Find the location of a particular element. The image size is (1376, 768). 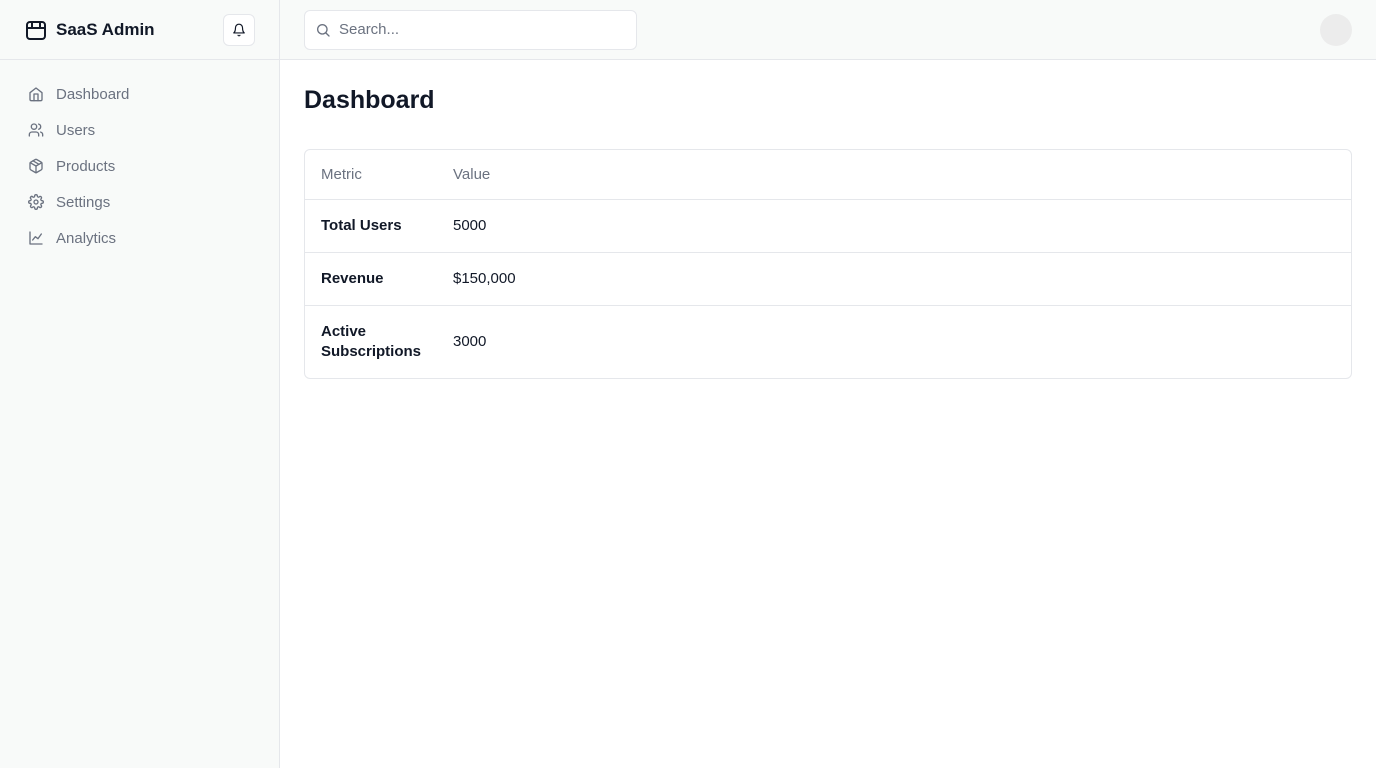

page-title: Dashboard is located at coordinates (369, 100).